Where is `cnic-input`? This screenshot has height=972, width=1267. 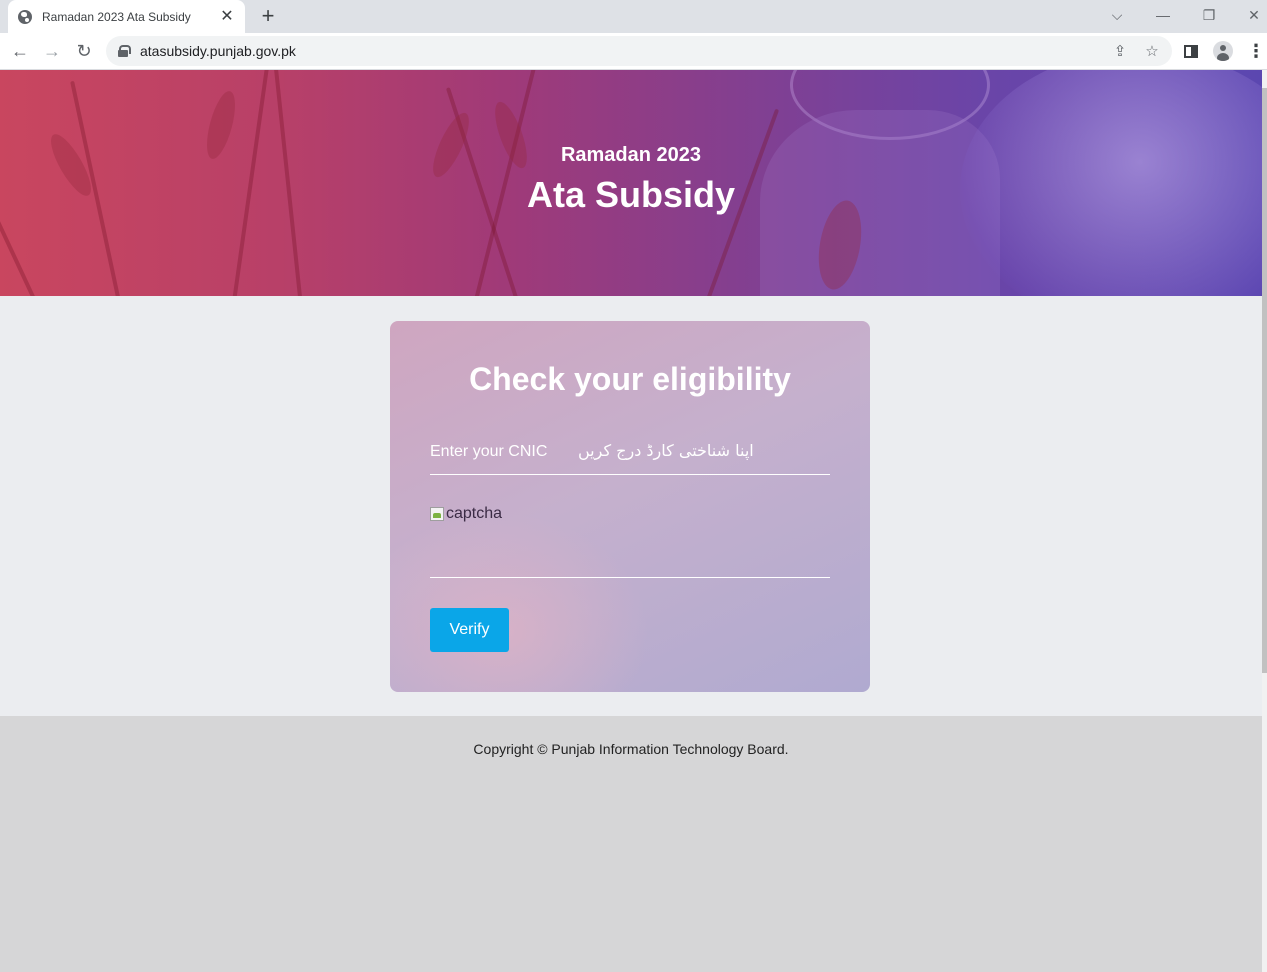 cnic-input is located at coordinates (630, 452).